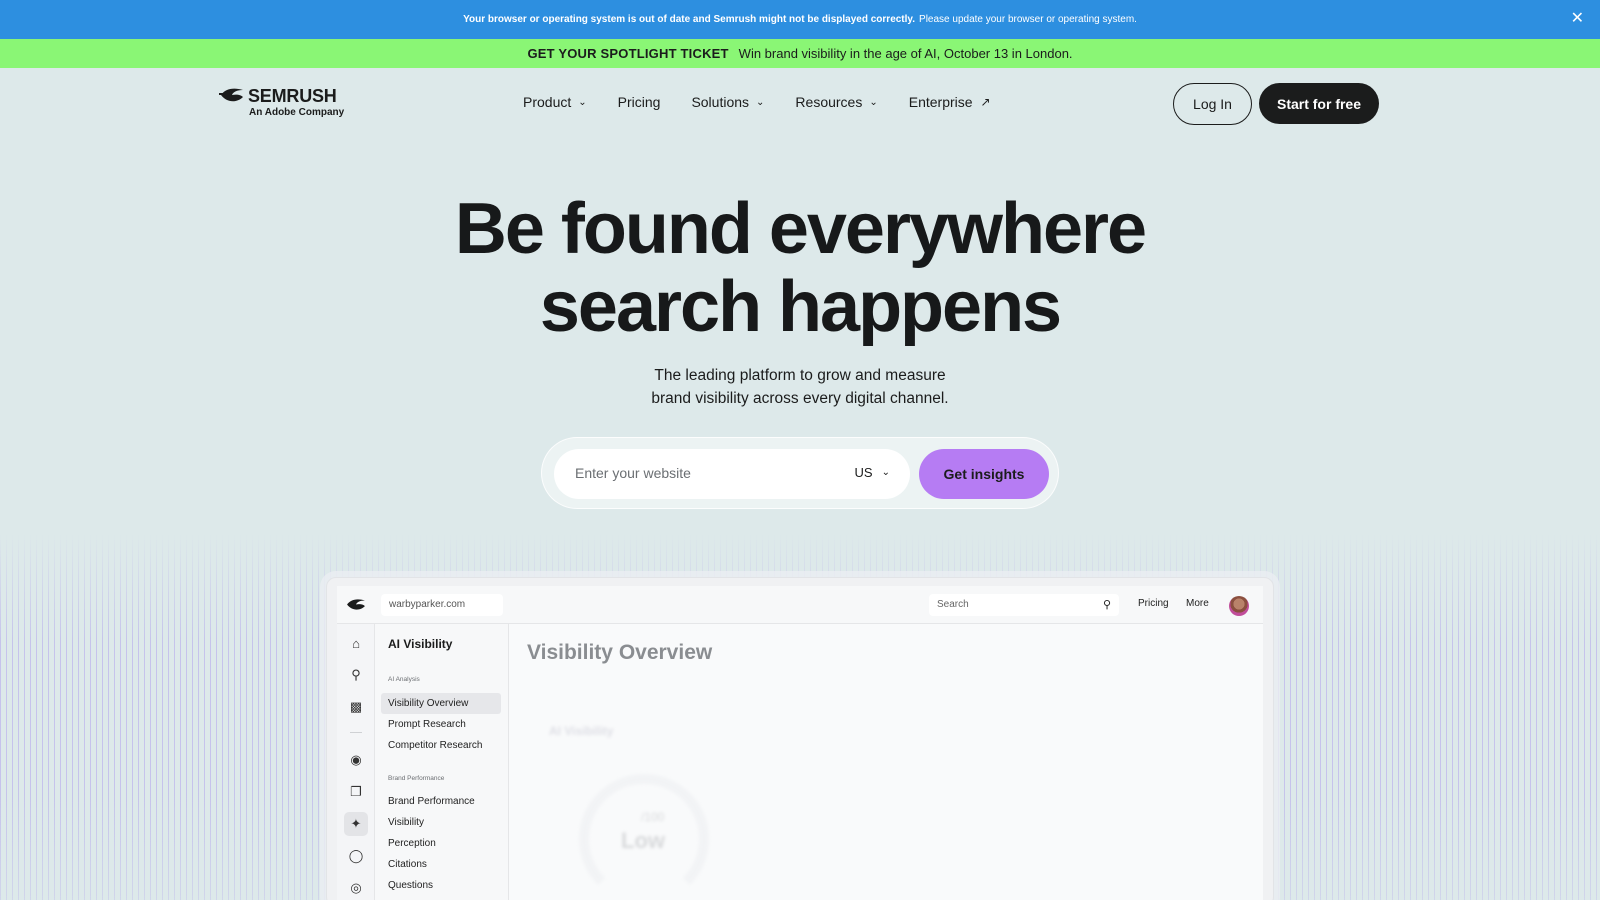  What do you see at coordinates (356, 707) in the screenshot?
I see `bar-chart-icon: ▩` at bounding box center [356, 707].